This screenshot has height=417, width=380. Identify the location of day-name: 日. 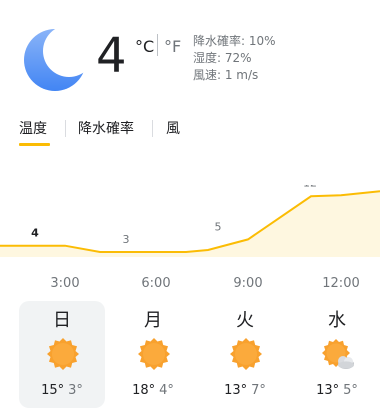
(62, 320).